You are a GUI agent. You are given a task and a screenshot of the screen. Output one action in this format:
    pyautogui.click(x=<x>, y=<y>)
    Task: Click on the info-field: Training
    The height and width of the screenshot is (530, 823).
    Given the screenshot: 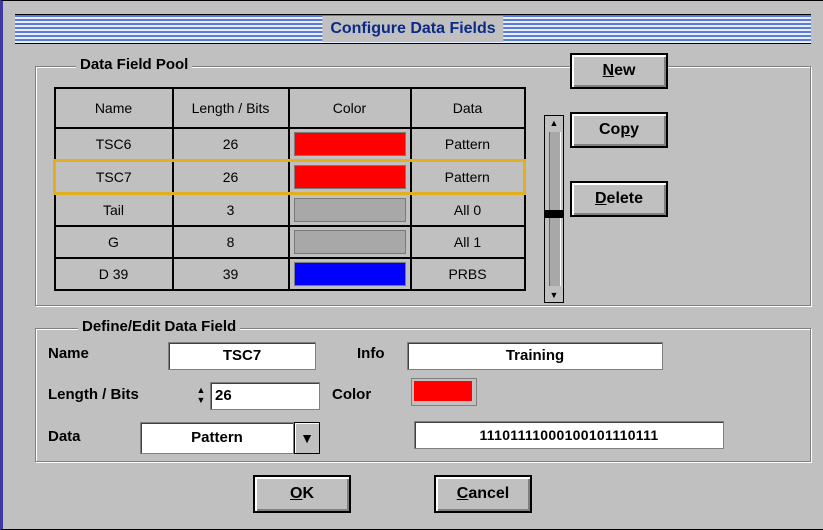 What is the action you would take?
    pyautogui.click(x=535, y=356)
    